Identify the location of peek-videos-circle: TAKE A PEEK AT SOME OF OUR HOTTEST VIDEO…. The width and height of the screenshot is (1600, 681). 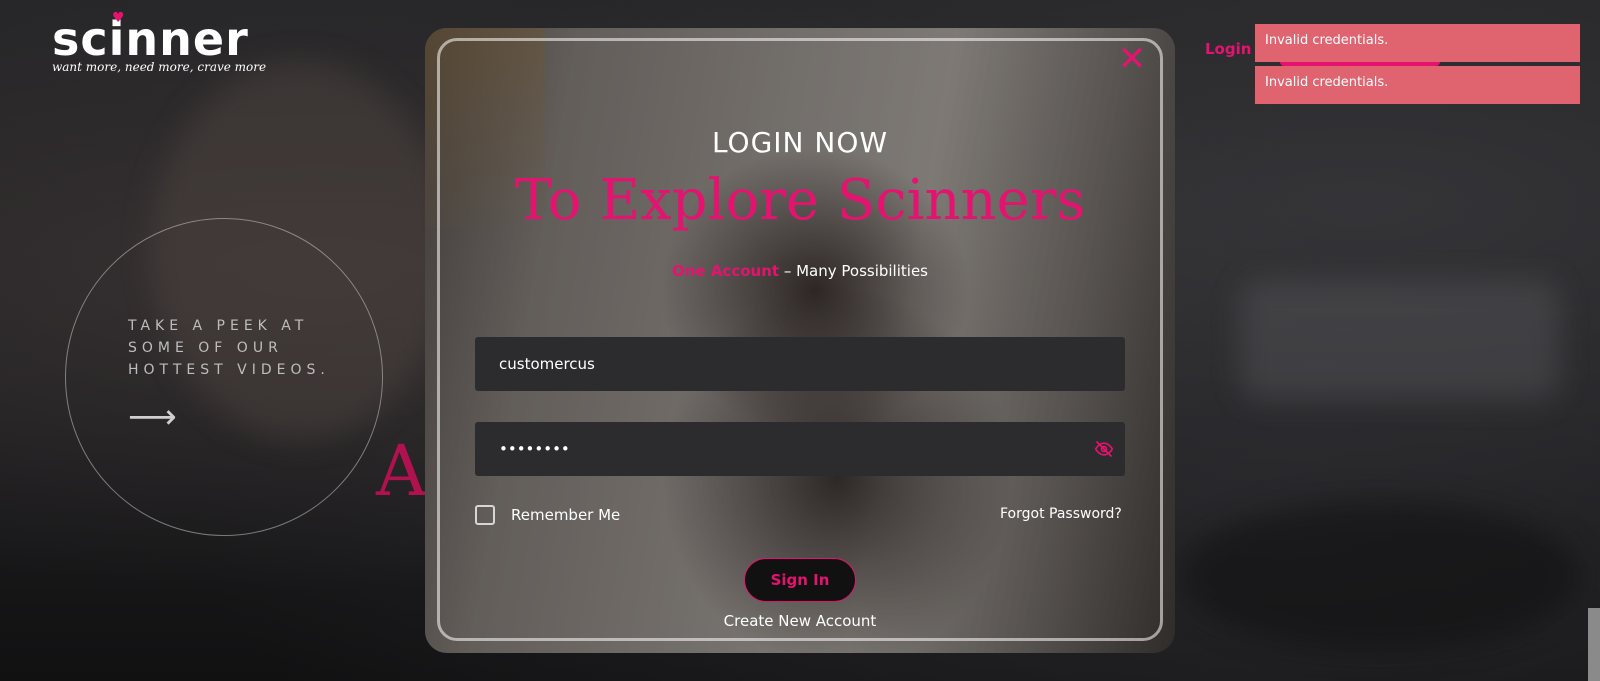
(224, 377).